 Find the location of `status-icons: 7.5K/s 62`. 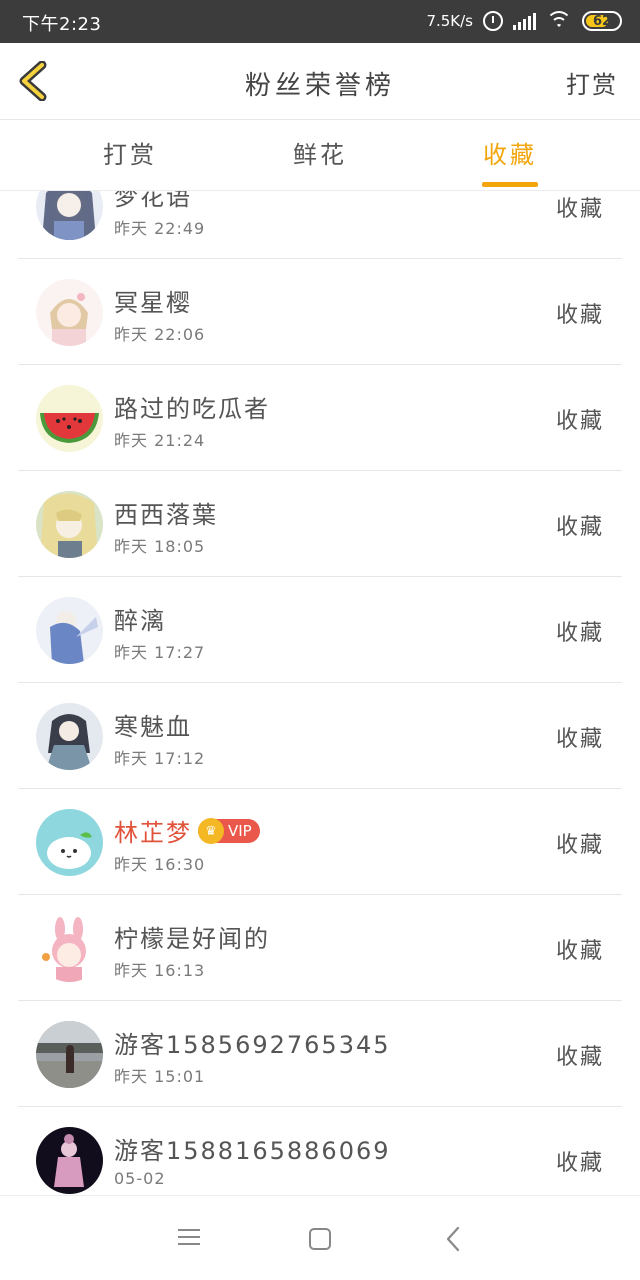

status-icons: 7.5K/s 62 is located at coordinates (524, 21).